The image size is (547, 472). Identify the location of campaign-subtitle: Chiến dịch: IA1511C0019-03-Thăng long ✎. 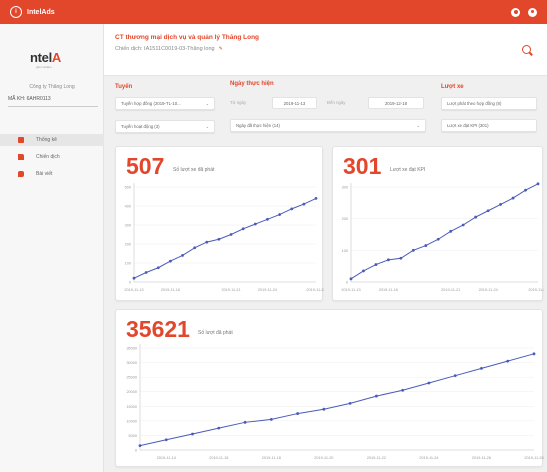
(169, 49).